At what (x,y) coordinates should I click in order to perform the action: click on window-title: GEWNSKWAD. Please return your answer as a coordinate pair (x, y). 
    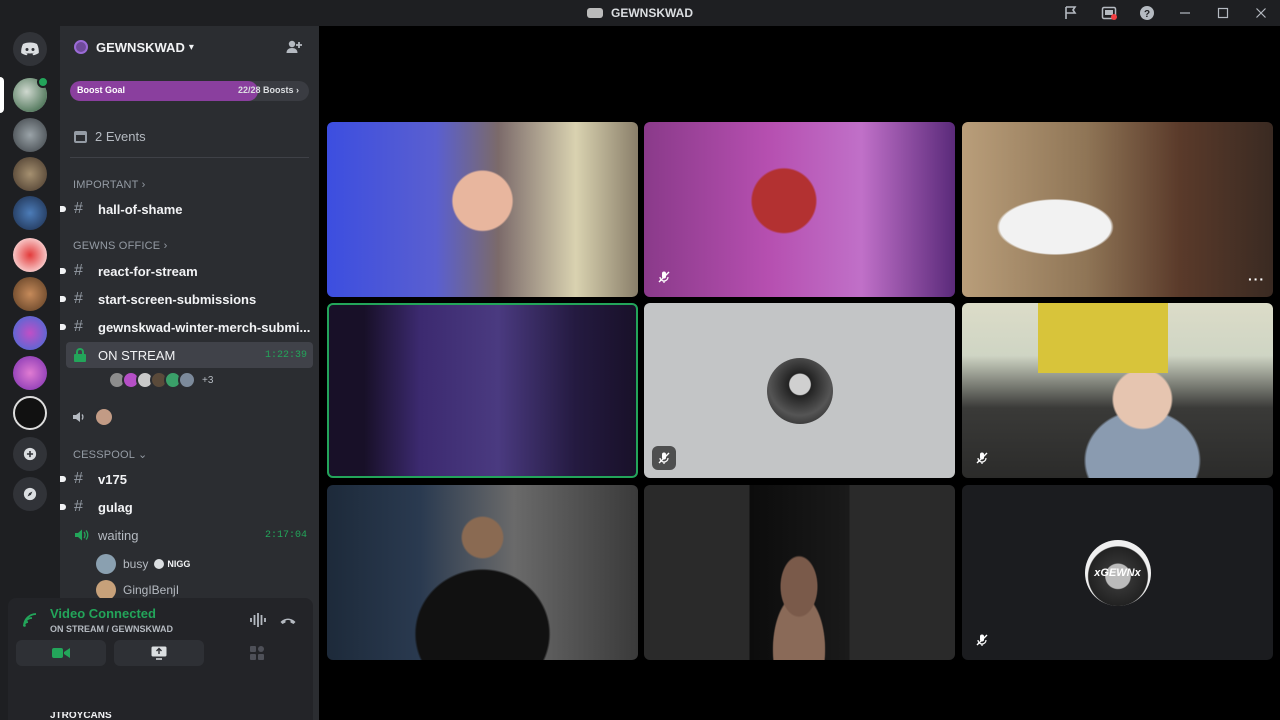
    Looking at the image, I should click on (640, 13).